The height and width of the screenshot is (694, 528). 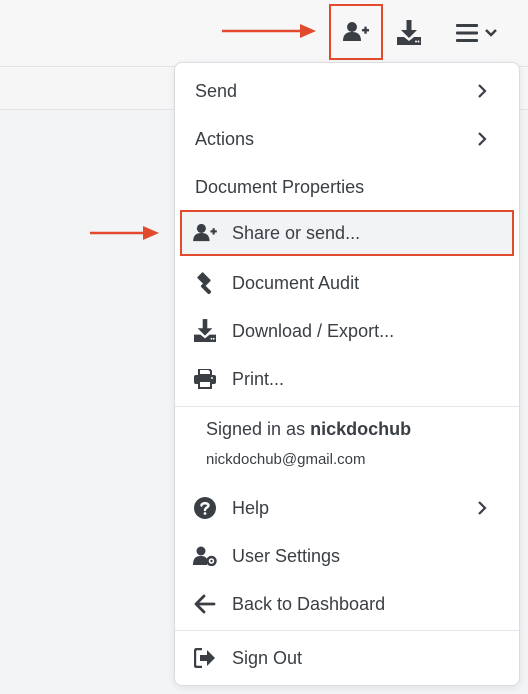 I want to click on annotation-arrow-menu, so click(x=124, y=233).